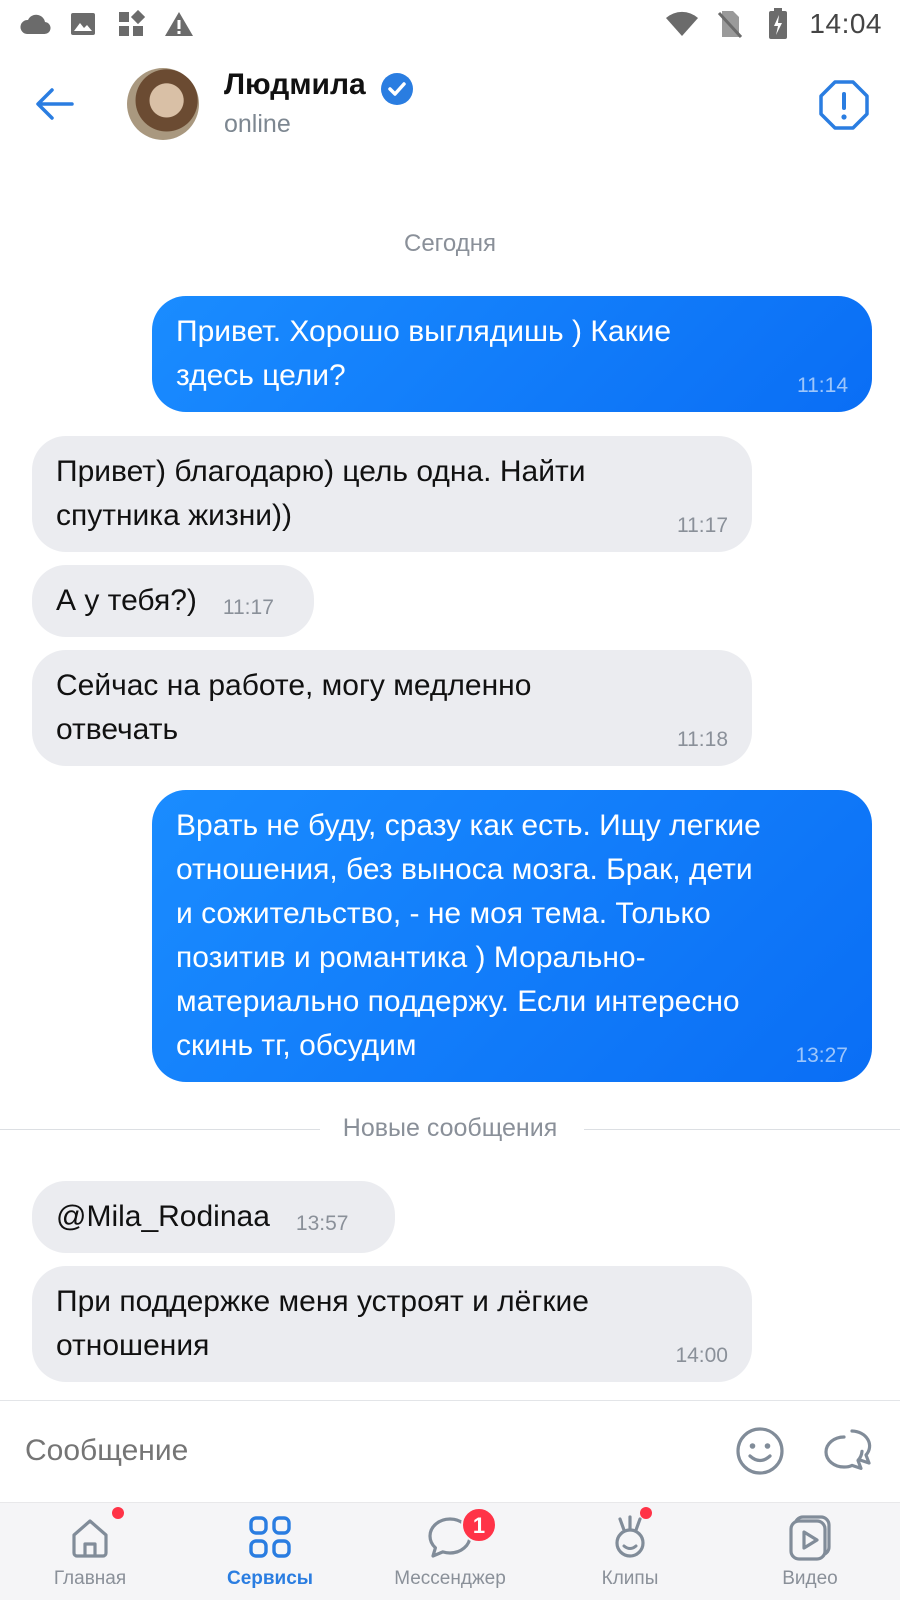 Image resolution: width=900 pixels, height=1600 pixels. I want to click on image-icon, so click(83, 24).